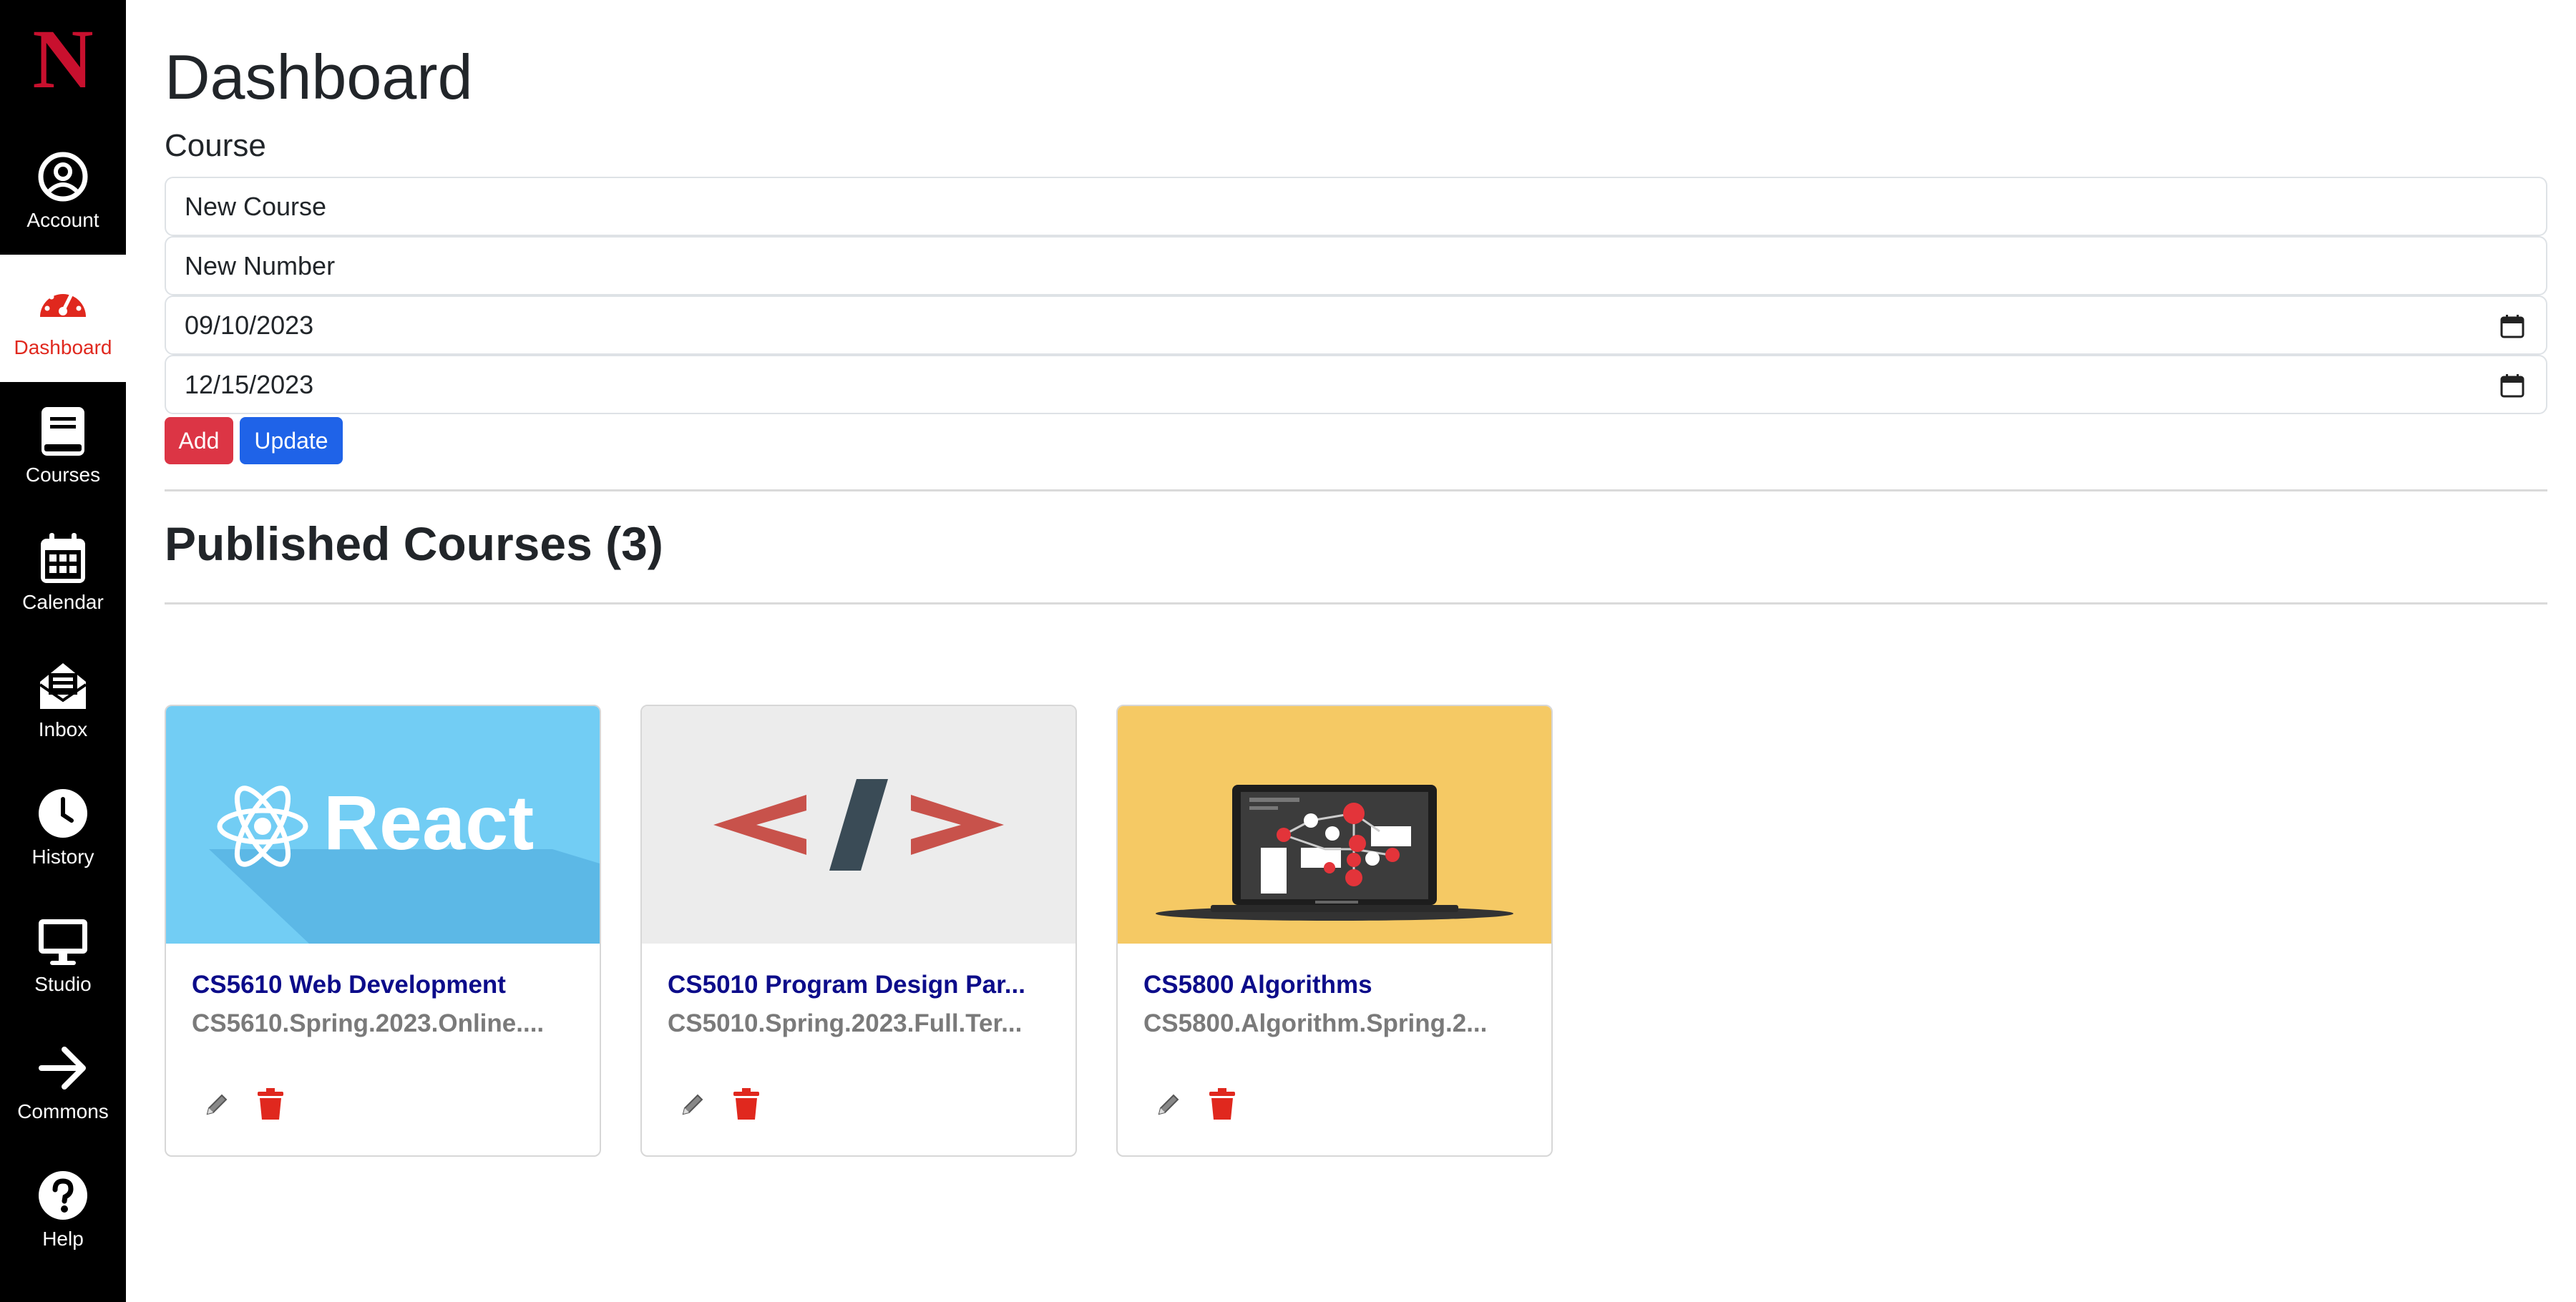 This screenshot has width=2576, height=1302. I want to click on university-logo: N, so click(63, 66).